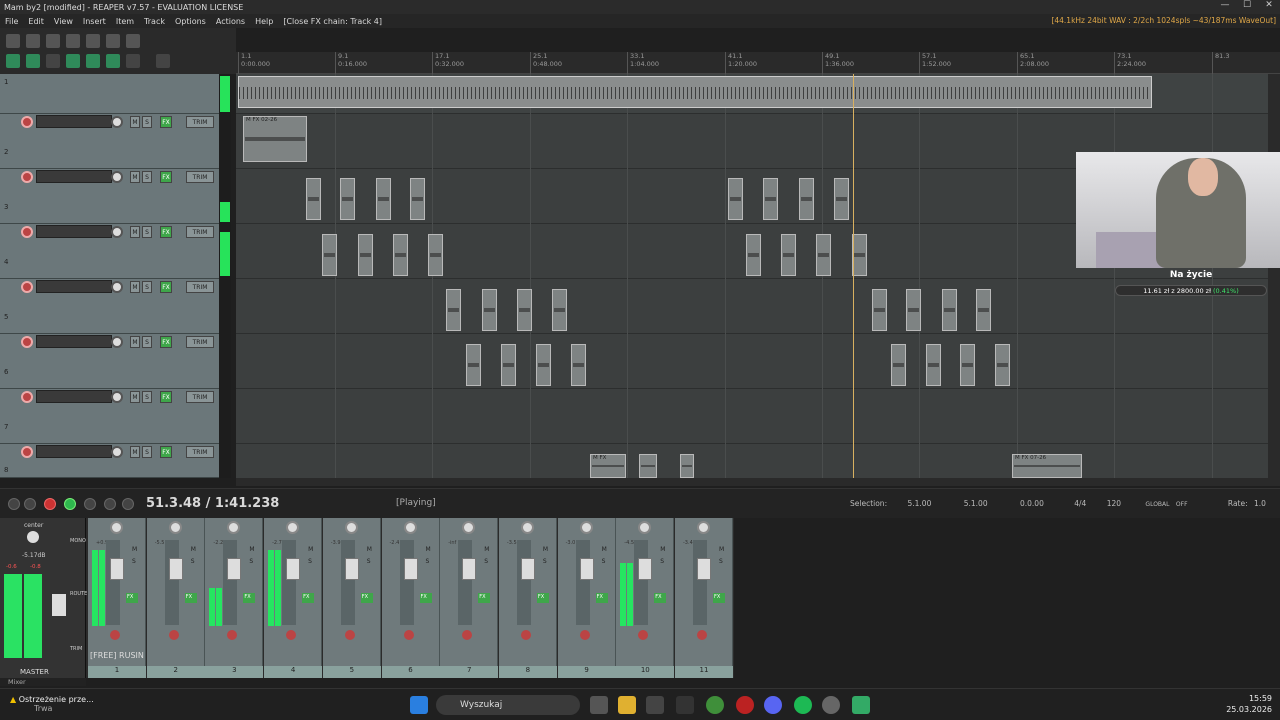  I want to click on audio-item: M FX 07-26, so click(1047, 466).